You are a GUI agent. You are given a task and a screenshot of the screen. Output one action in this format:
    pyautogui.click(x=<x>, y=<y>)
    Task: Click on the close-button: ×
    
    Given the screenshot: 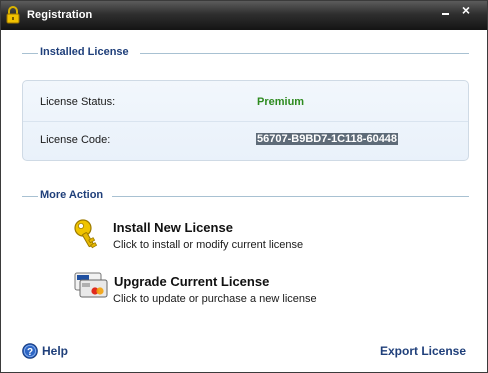 What is the action you would take?
    pyautogui.click(x=466, y=10)
    